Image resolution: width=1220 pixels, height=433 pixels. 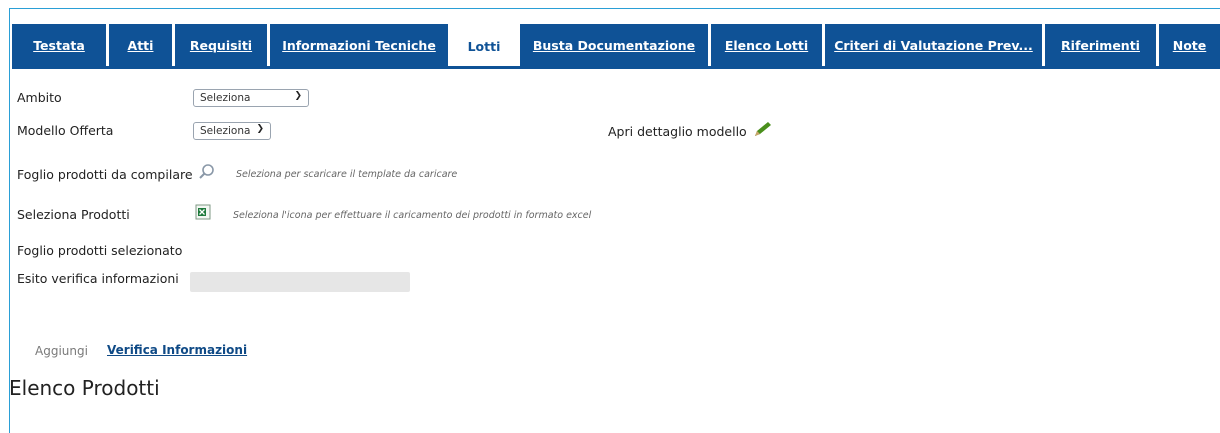 I want to click on modello-offerta-label: Modello Offerta, so click(x=65, y=130).